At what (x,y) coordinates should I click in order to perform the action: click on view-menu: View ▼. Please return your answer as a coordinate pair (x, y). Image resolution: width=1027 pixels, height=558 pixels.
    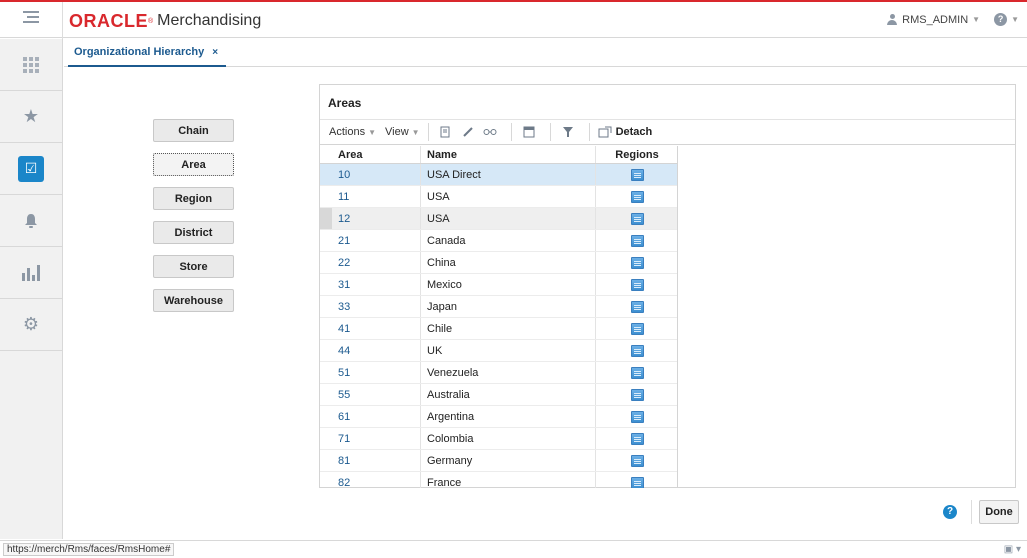
    Looking at the image, I should click on (402, 132).